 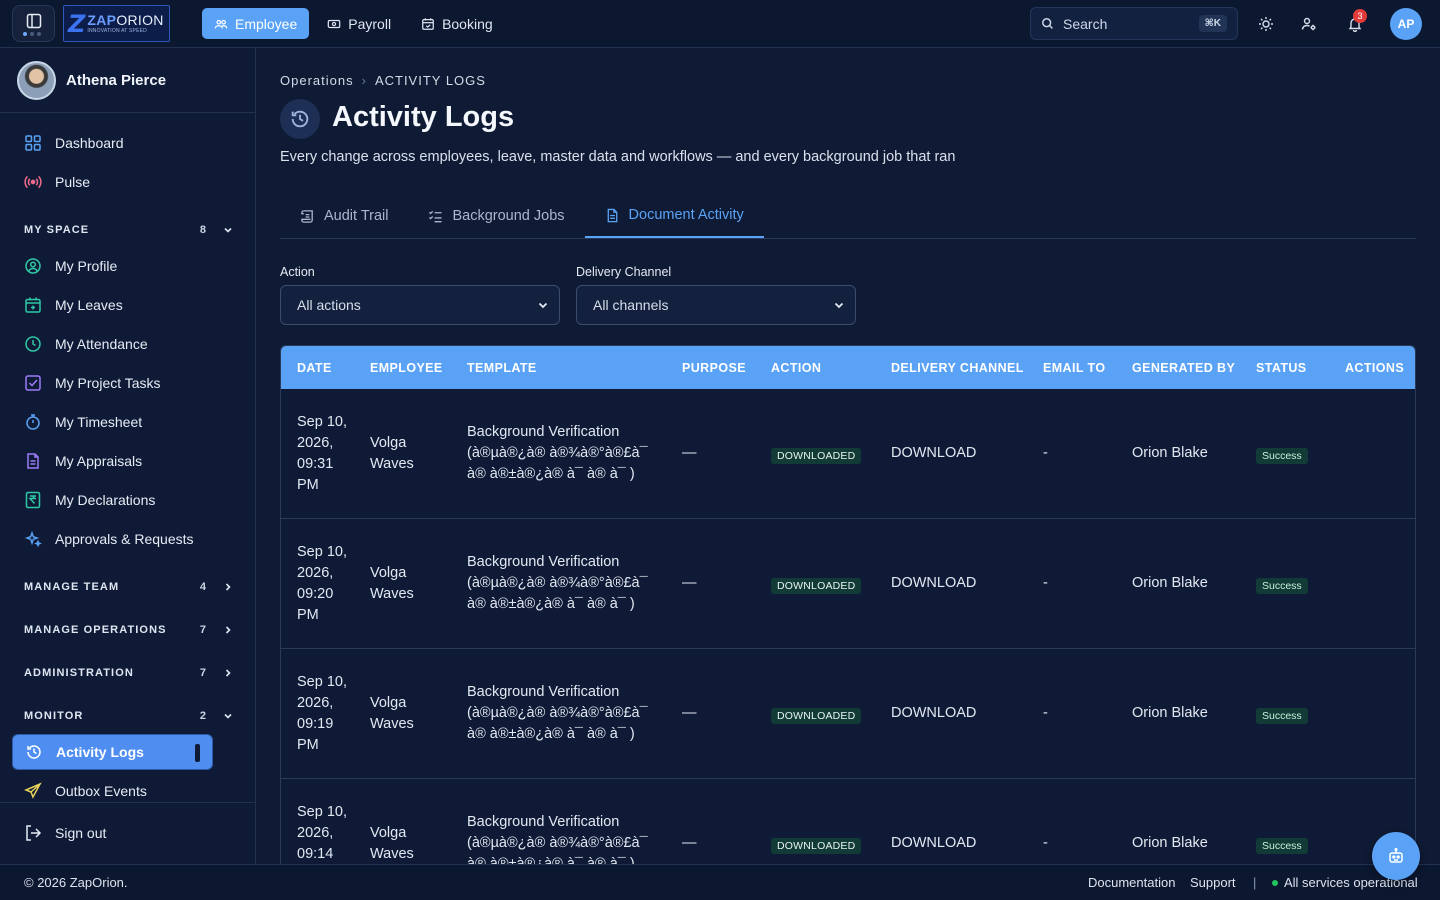 I want to click on column-header-action: ACTION, so click(x=796, y=368).